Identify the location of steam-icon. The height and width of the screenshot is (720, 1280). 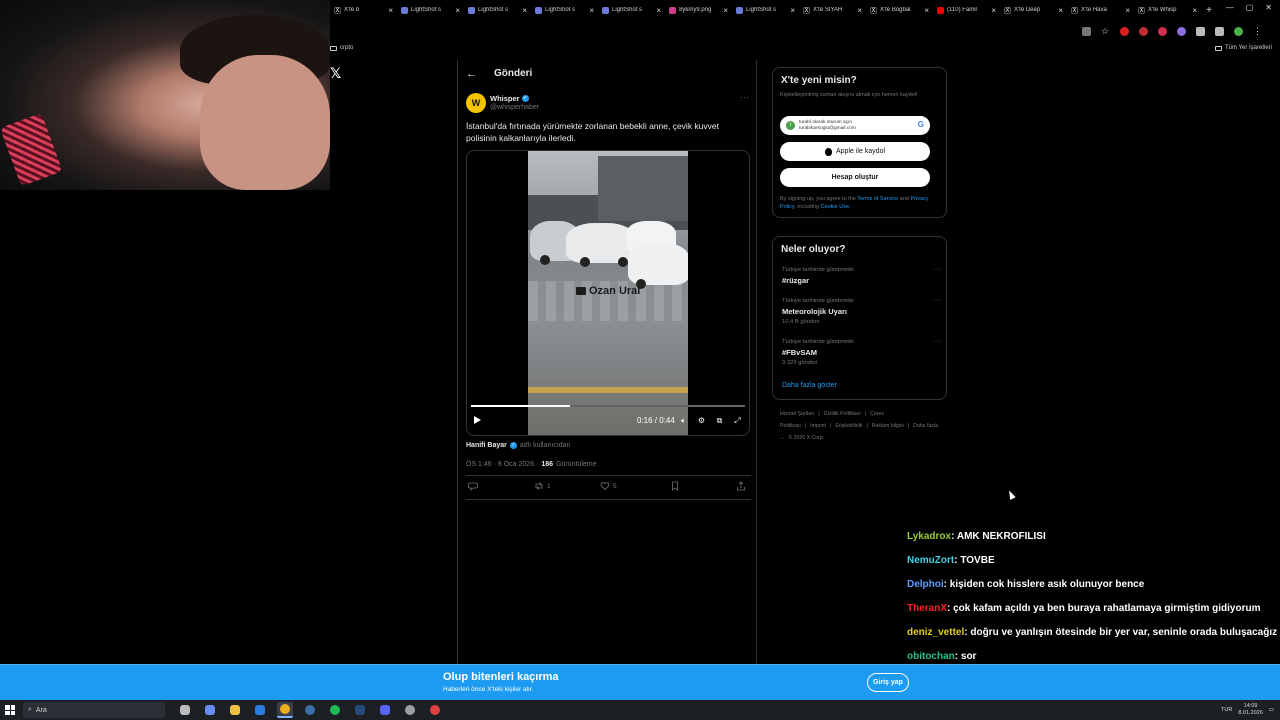
(310, 710).